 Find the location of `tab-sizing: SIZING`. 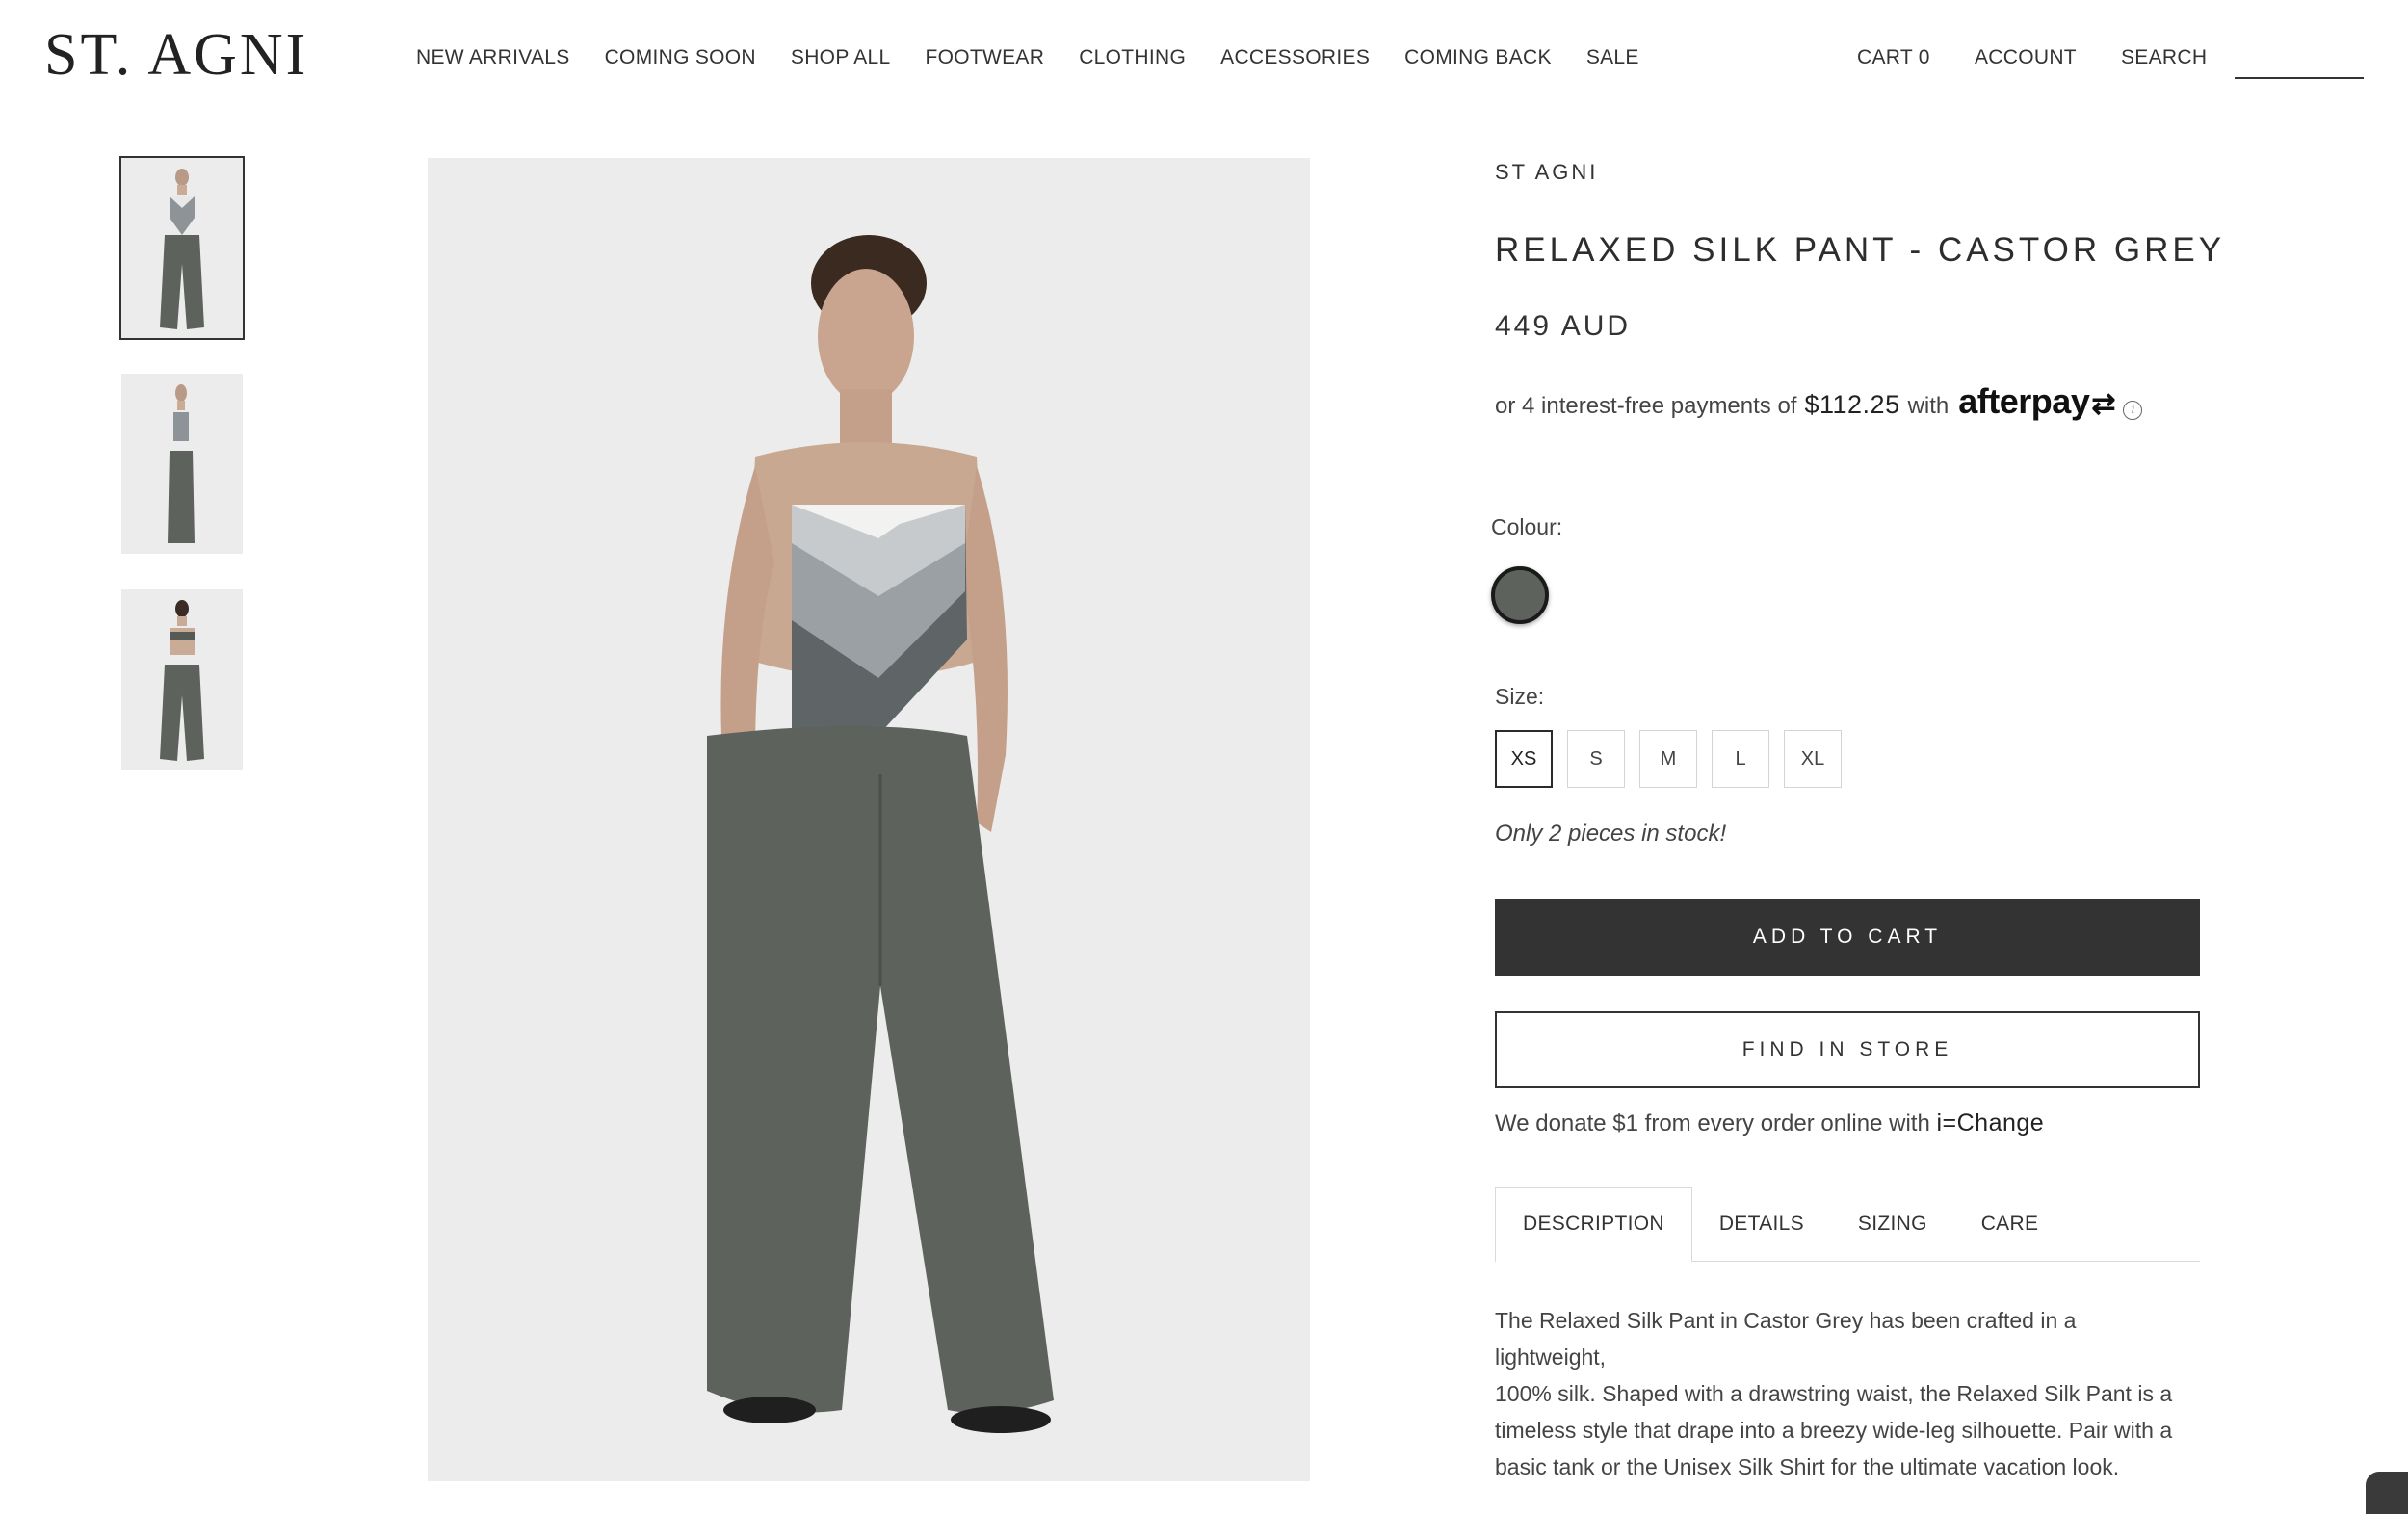

tab-sizing: SIZING is located at coordinates (1892, 1224).